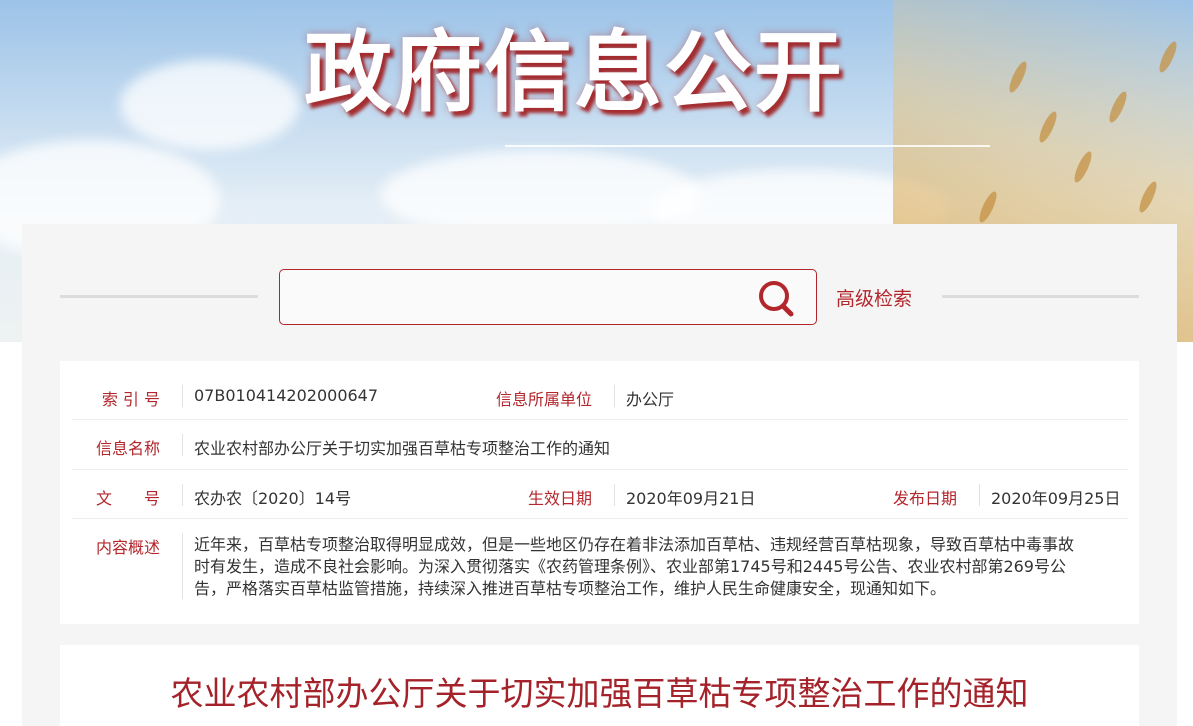  I want to click on banner-title: 政府信息公开, so click(574, 72).